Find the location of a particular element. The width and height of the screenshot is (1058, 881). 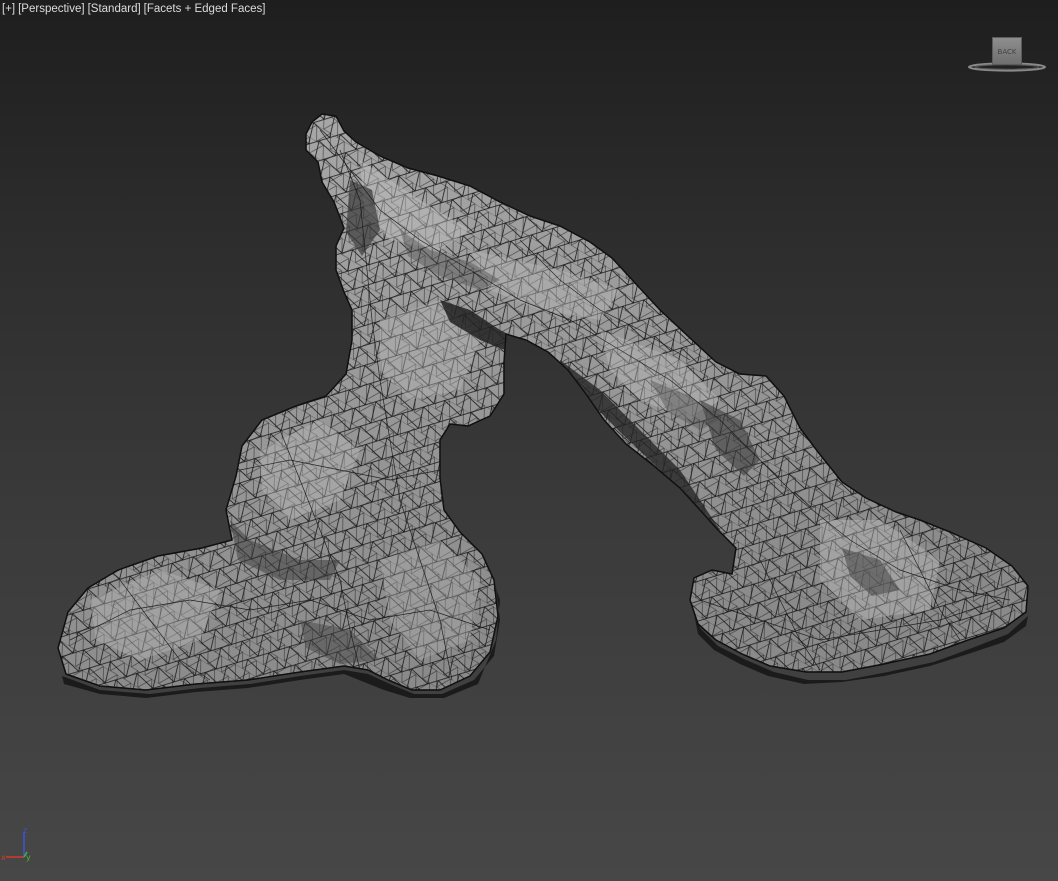

axis-z-label: z is located at coordinates (25, 830).